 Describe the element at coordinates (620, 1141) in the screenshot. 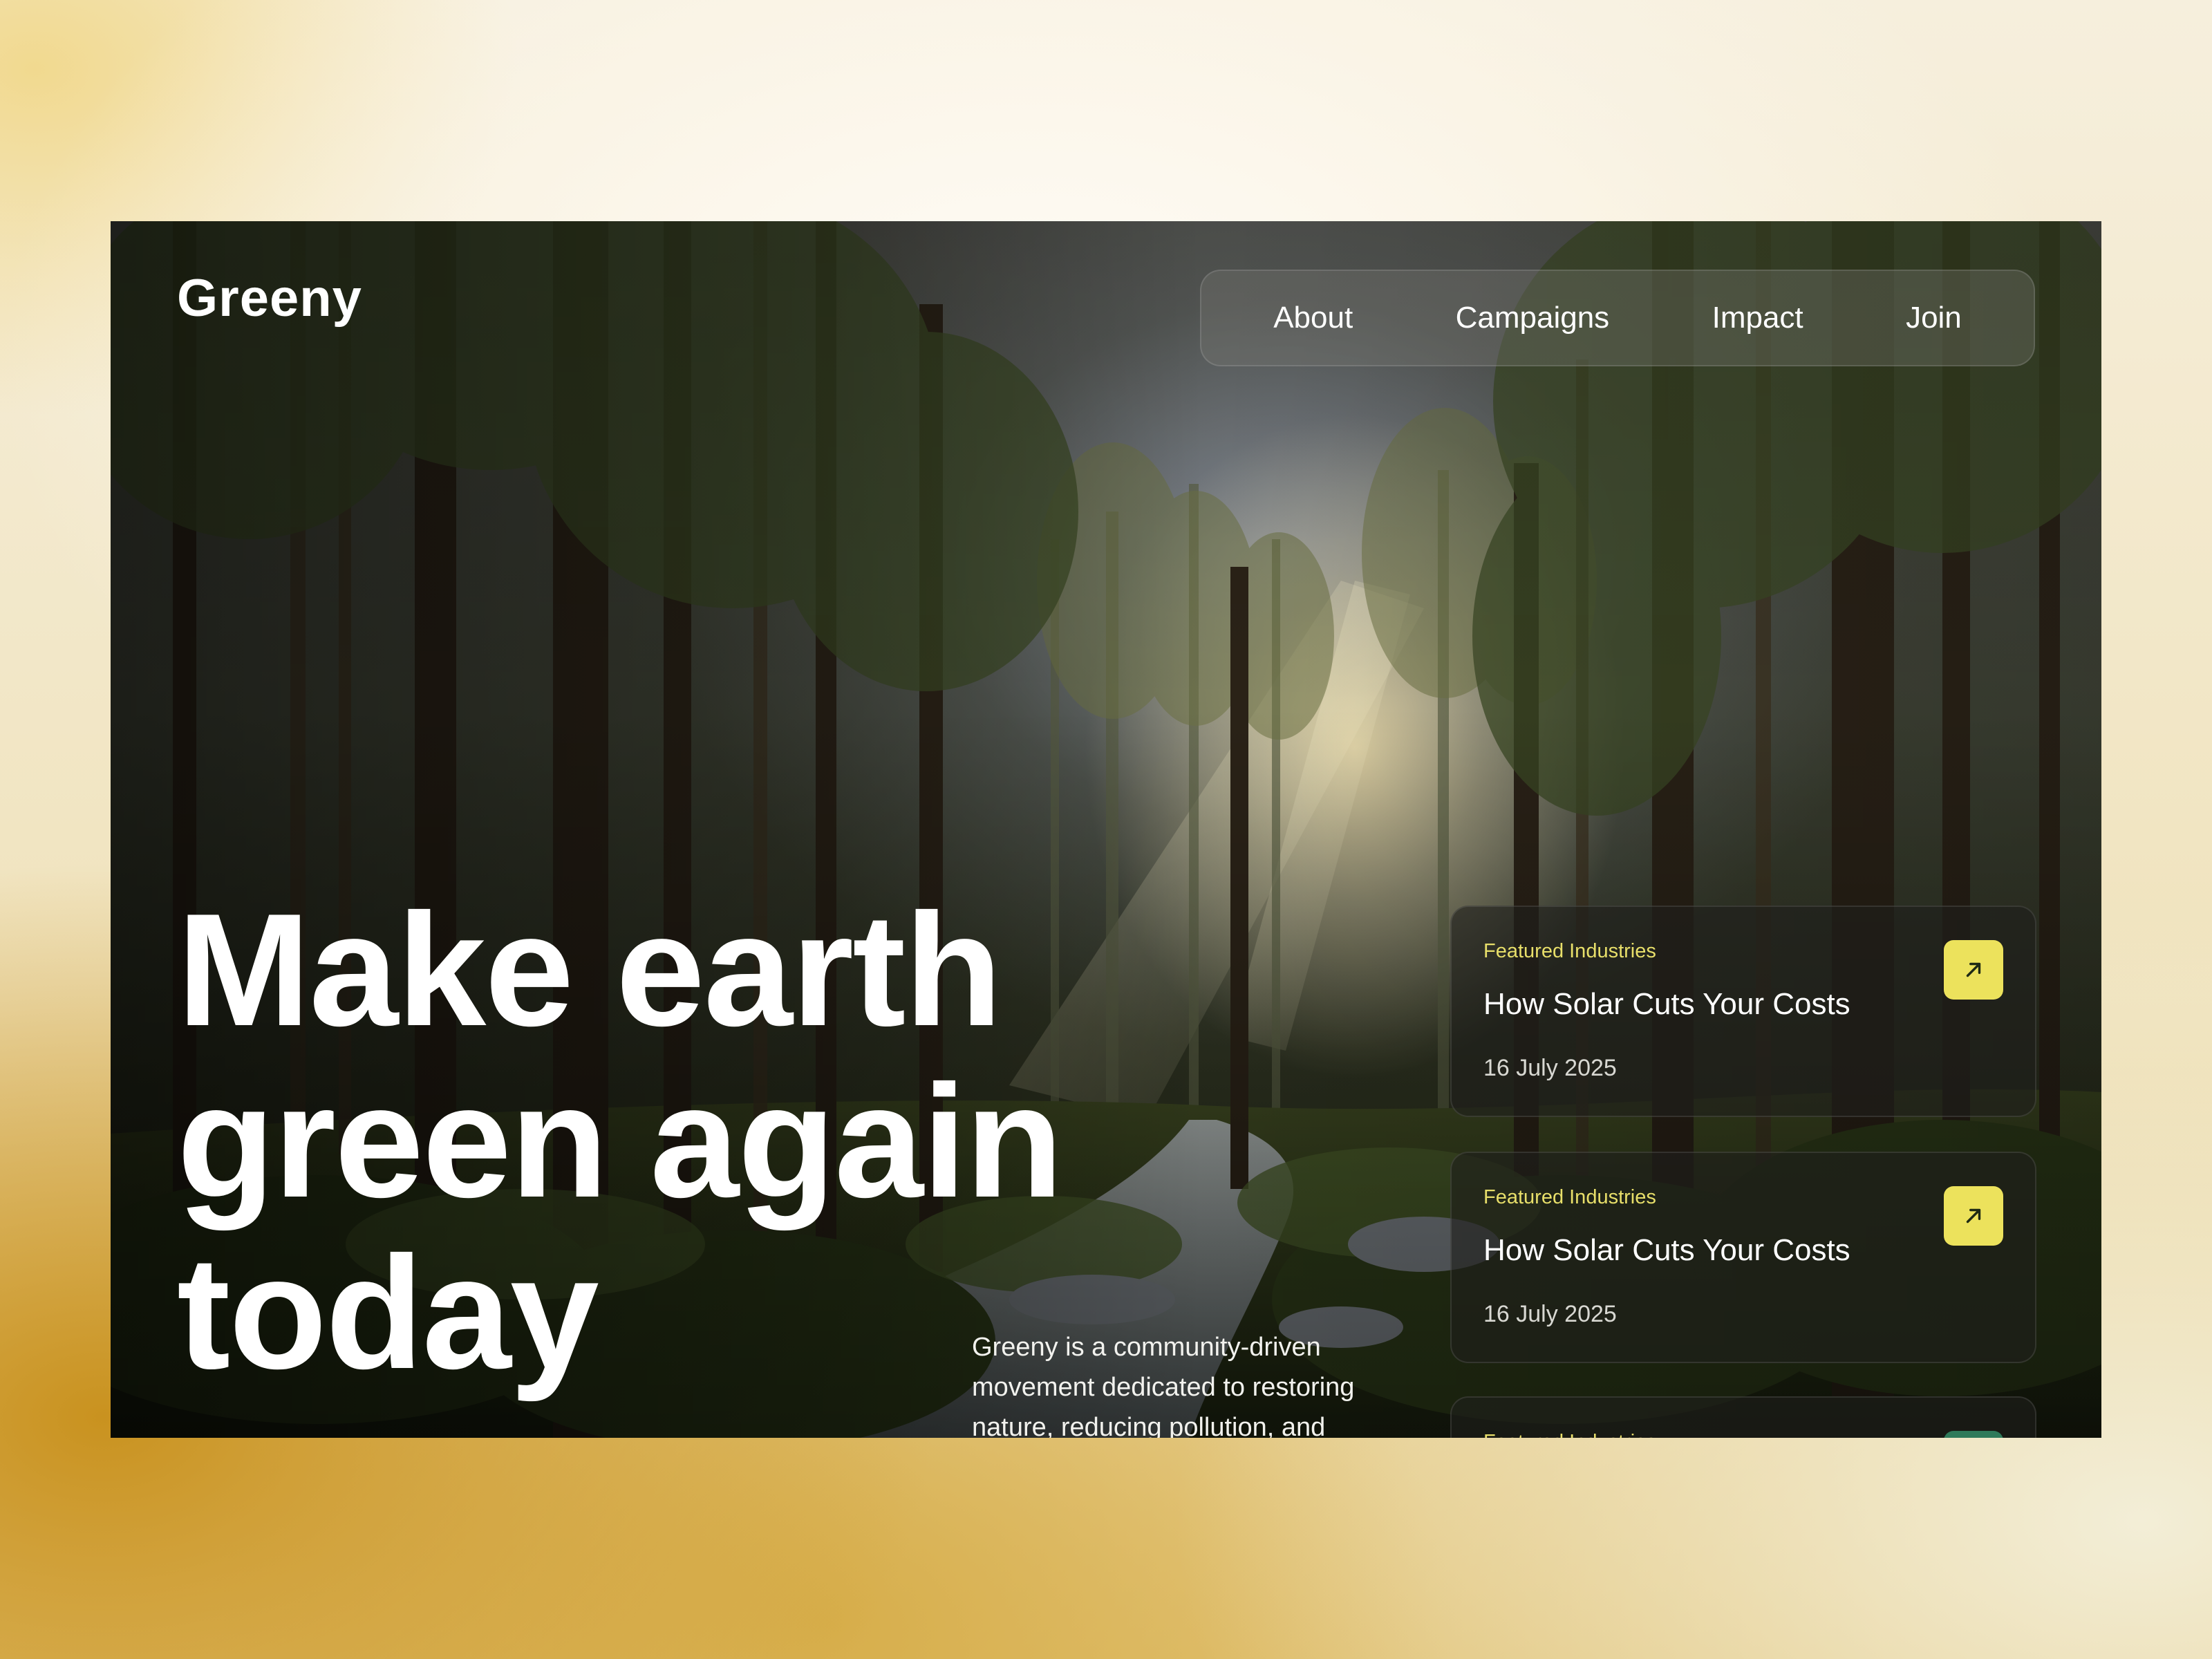

I see `hero-title-line-2: green again` at that location.